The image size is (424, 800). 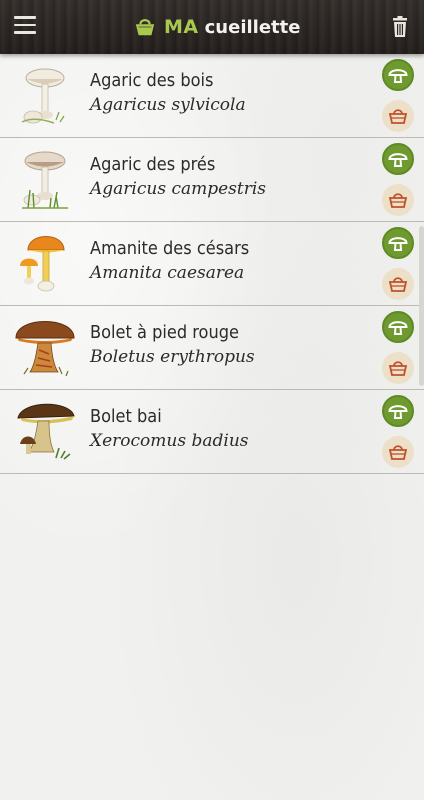 I want to click on common-name: Amanite des césars, so click(x=170, y=248).